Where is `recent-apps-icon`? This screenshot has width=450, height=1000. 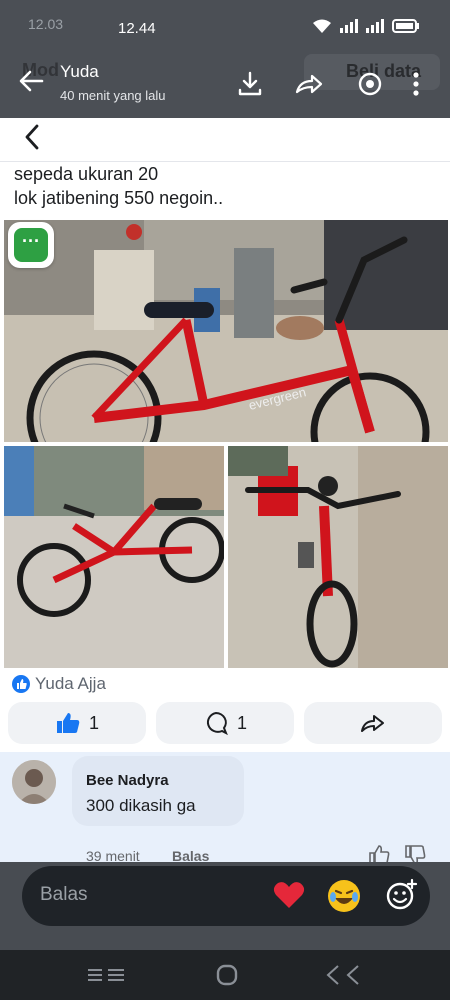
recent-apps-icon is located at coordinates (106, 975).